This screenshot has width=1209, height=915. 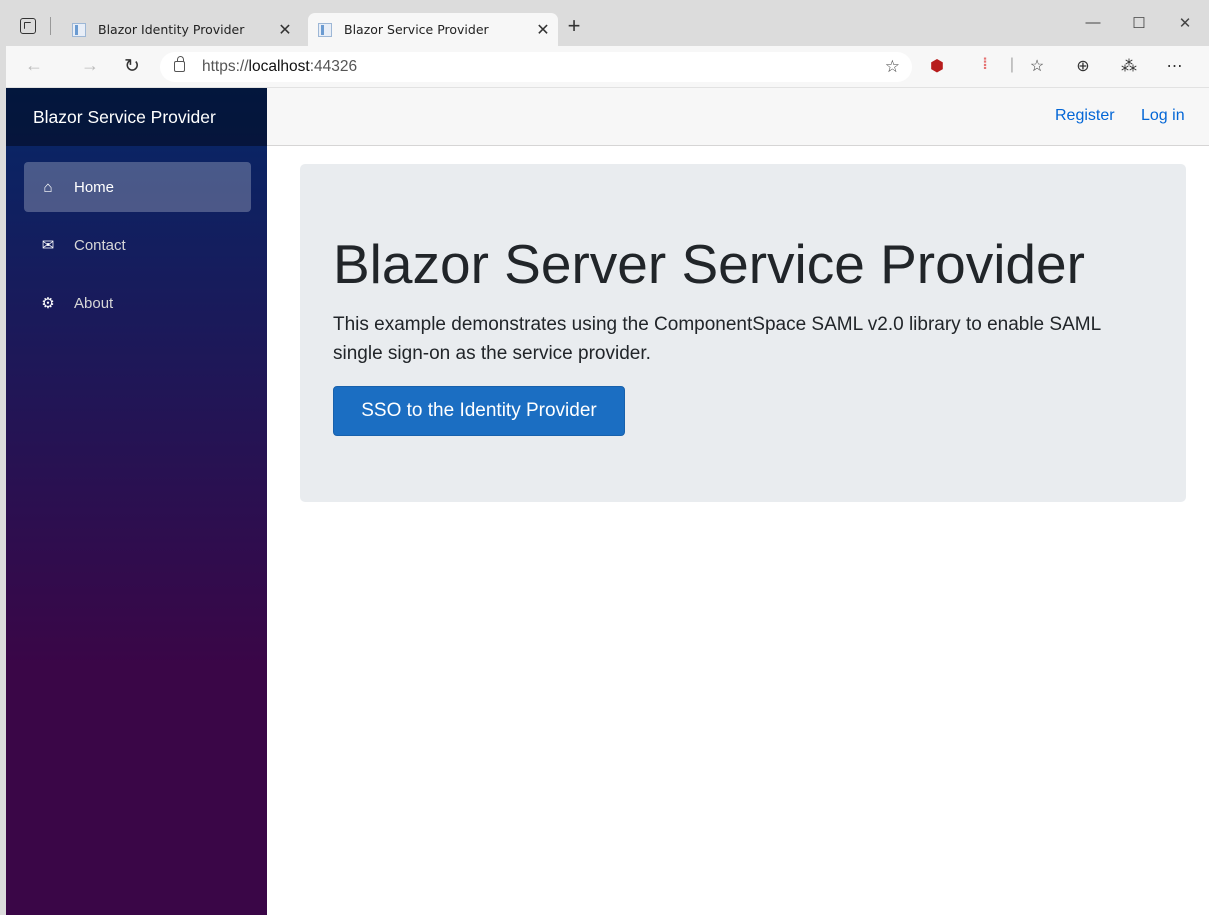 What do you see at coordinates (985, 65) in the screenshot?
I see `toggl-icon: ⁞` at bounding box center [985, 65].